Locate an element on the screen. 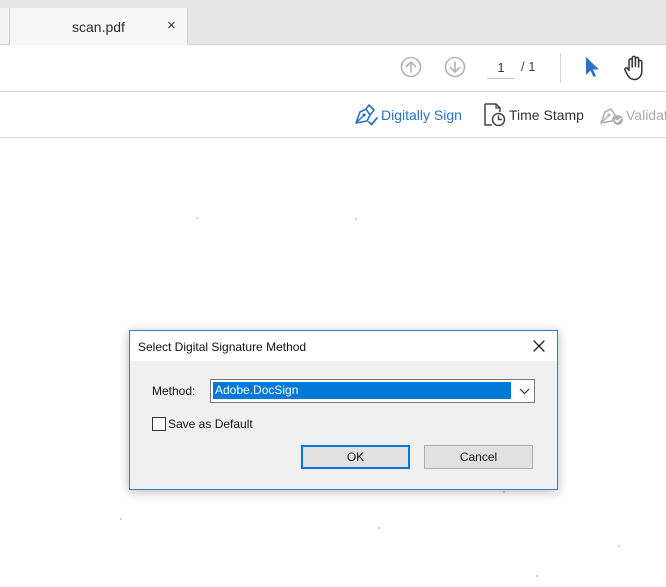 The height and width of the screenshot is (587, 666). tab-bar: scan.pdf × is located at coordinates (333, 22).